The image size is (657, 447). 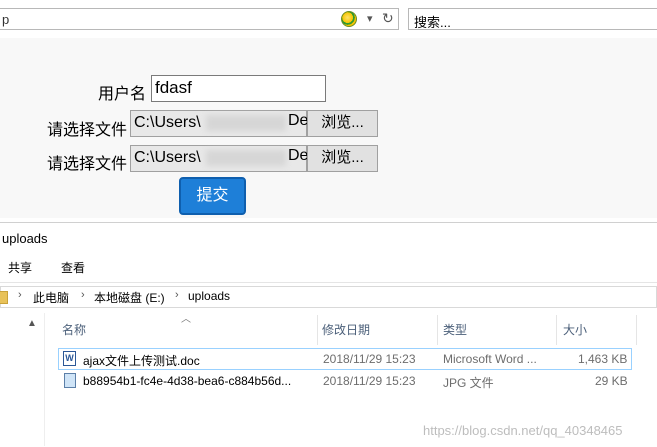 I want to click on username-input: fdasf, so click(x=238, y=88).